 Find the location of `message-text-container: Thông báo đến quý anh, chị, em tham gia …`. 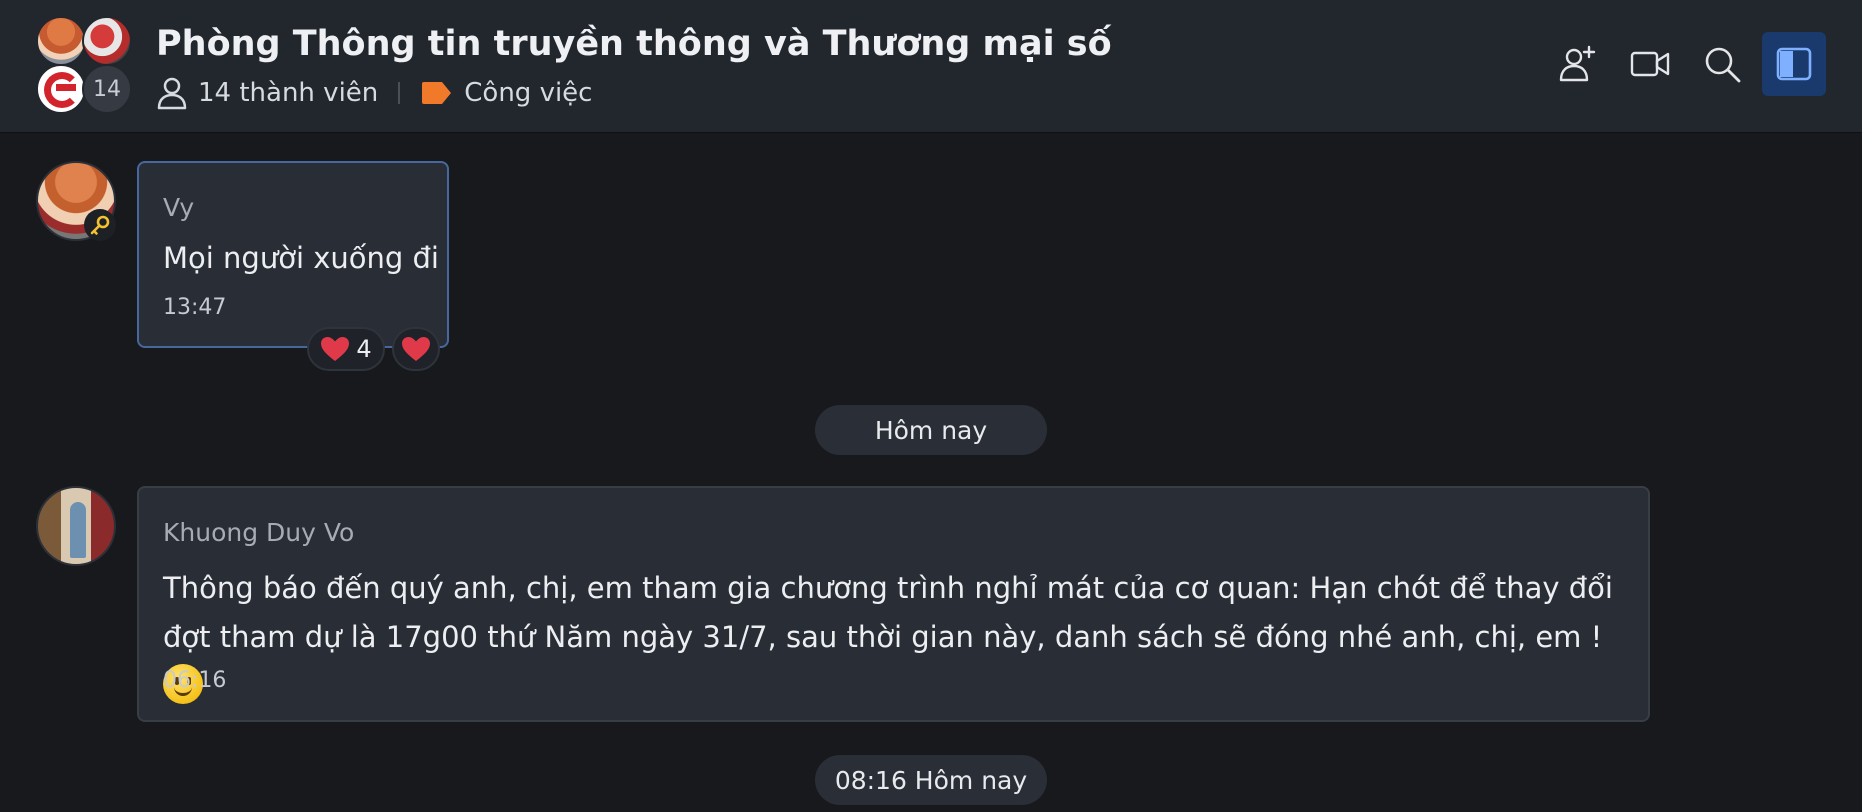

message-text-container: Thông báo đến quý anh, chị, em tham gia … is located at coordinates (898, 637).